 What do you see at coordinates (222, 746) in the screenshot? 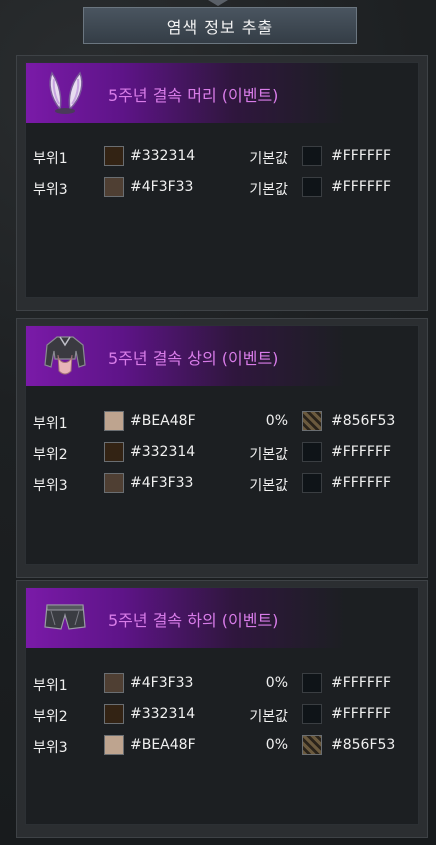
I see `dye-row: 부위3 #BEA48F 0% #856F53` at bounding box center [222, 746].